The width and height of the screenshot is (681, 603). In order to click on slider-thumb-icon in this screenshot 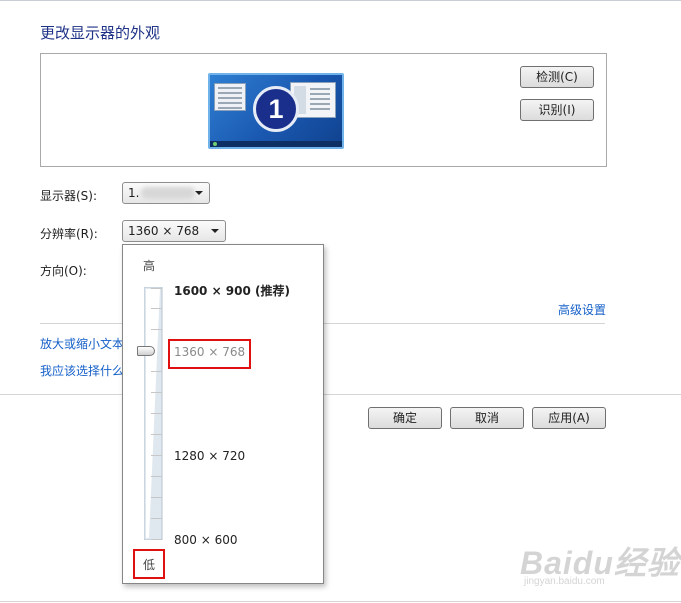, I will do `click(146, 351)`.